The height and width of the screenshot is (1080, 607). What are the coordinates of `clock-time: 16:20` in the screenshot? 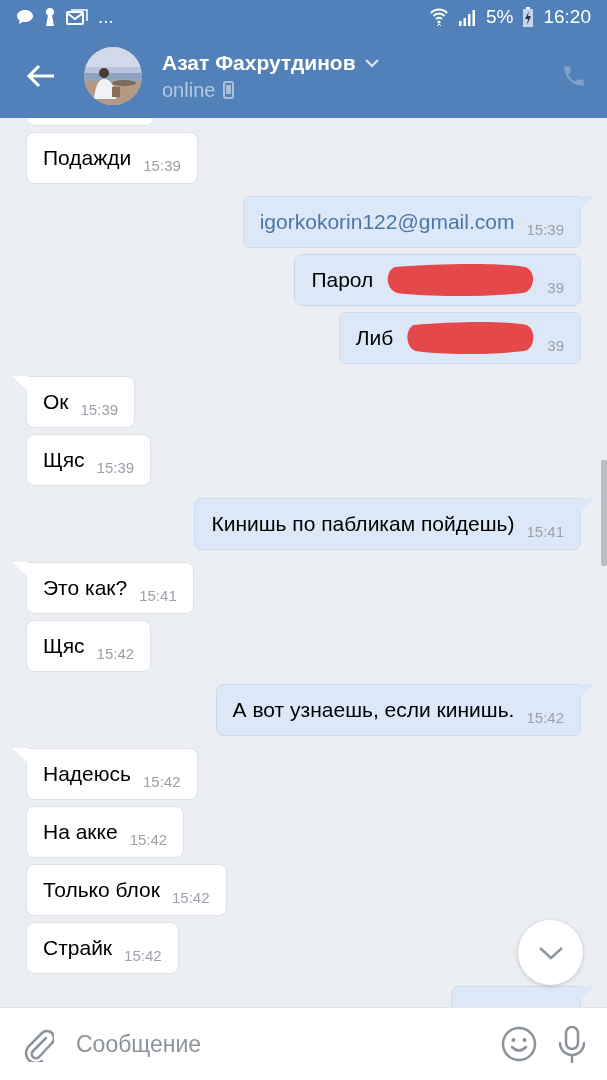 It's located at (567, 17).